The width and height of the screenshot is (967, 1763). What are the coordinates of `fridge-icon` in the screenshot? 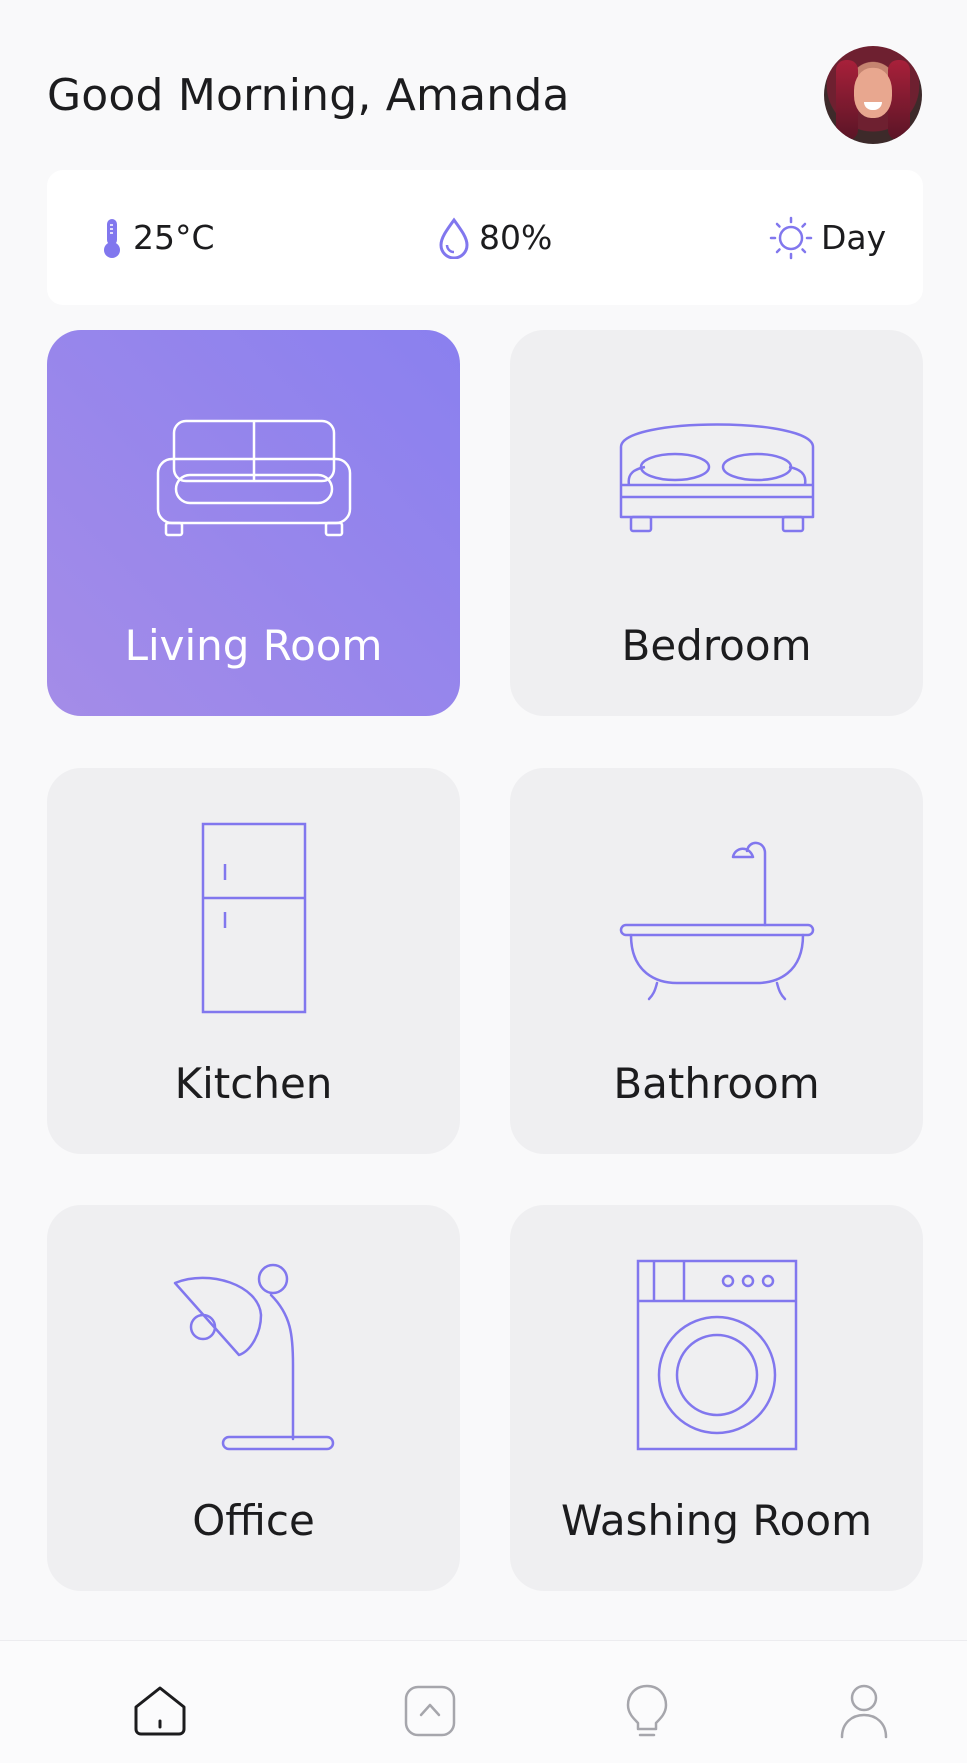 It's located at (253, 918).